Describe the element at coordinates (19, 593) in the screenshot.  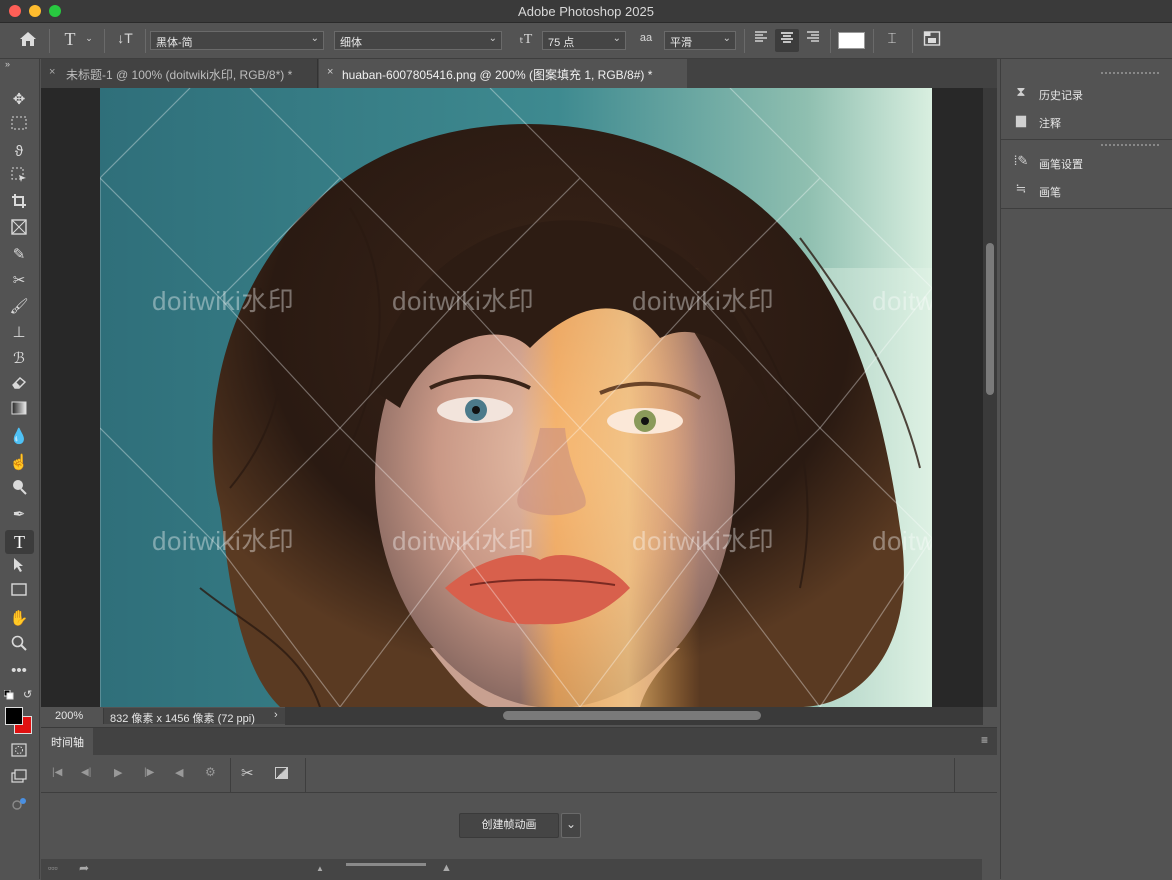
I see `rectangle-tool-icon` at that location.